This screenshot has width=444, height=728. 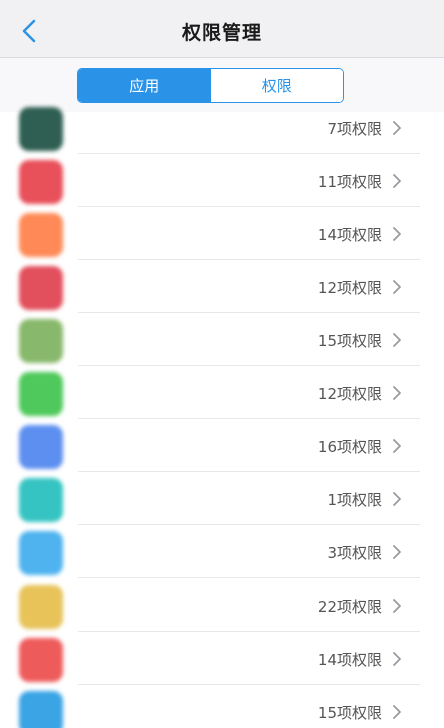 I want to click on app-row: 16项权限, so click(x=222, y=445).